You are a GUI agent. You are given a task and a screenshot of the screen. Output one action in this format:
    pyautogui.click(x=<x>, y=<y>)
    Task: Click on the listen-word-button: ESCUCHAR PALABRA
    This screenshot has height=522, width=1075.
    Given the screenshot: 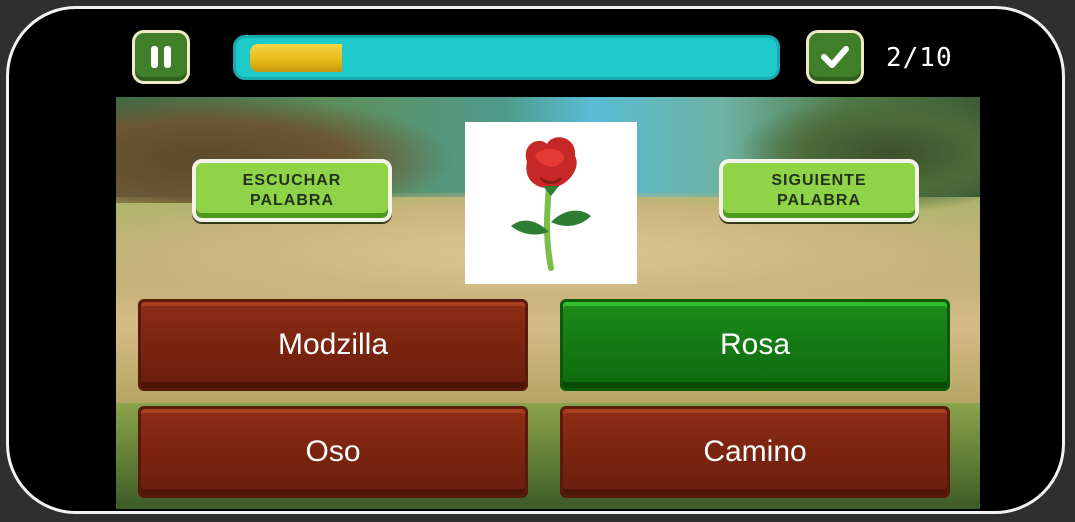 What is the action you would take?
    pyautogui.click(x=292, y=190)
    